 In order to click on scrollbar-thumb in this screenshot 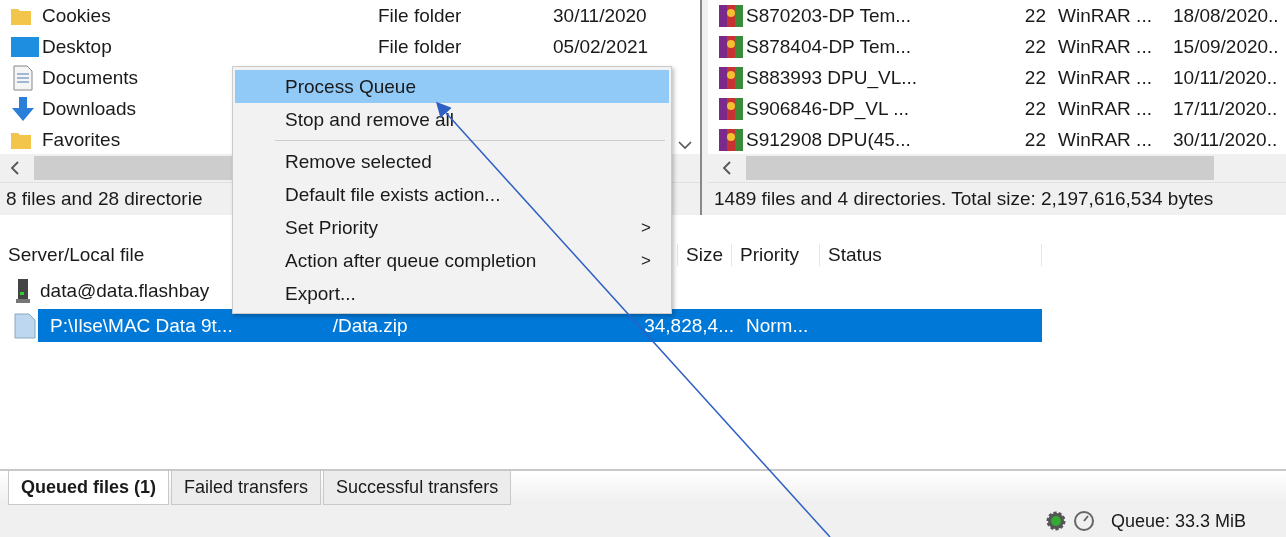, I will do `click(980, 168)`.